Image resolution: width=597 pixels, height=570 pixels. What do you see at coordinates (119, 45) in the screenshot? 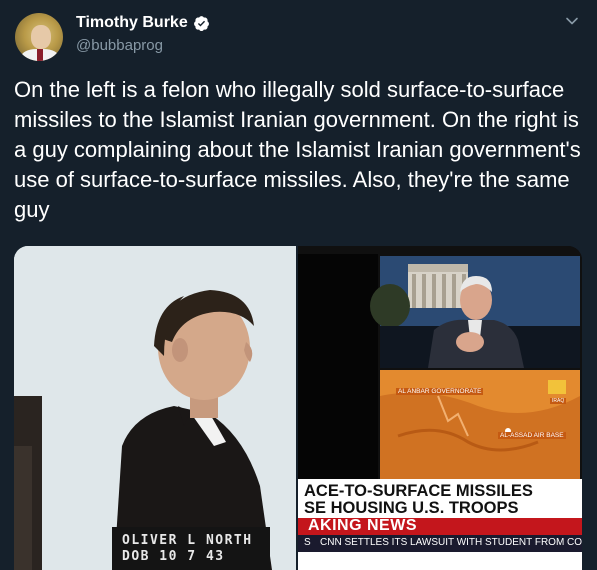
I see `handle: @bubbaprog` at bounding box center [119, 45].